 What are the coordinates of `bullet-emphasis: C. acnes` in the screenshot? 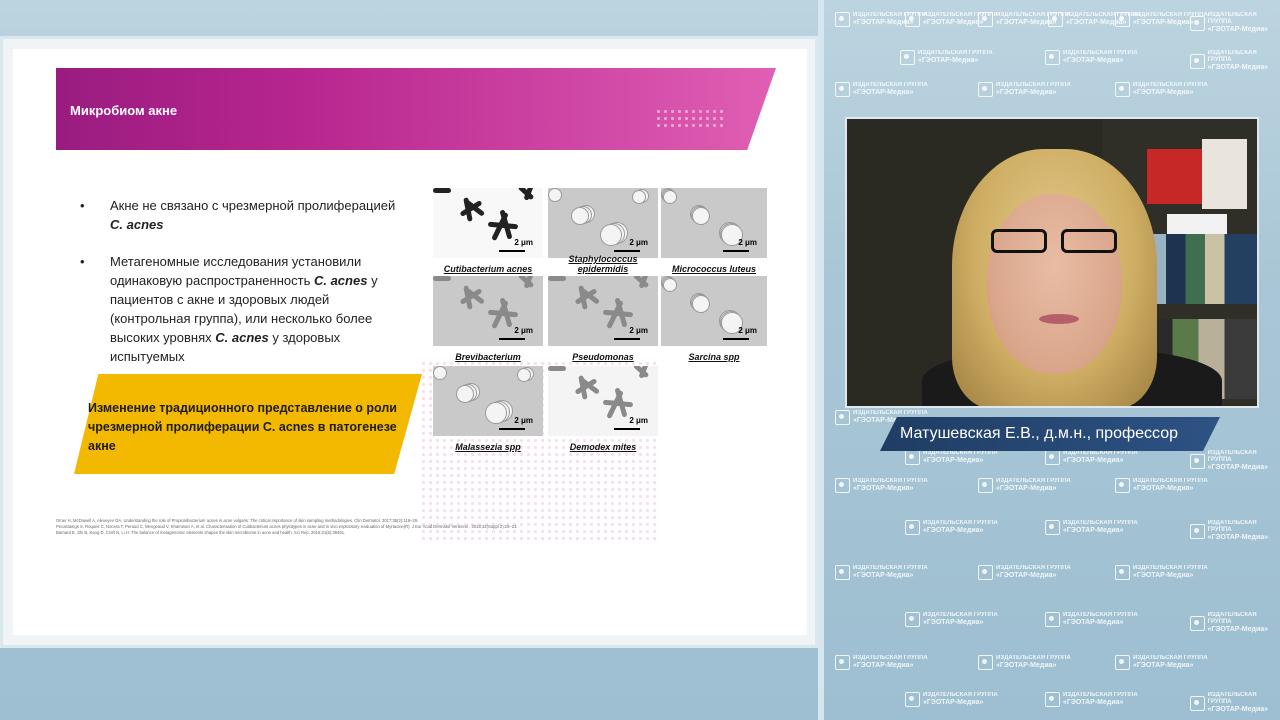 It's located at (137, 224).